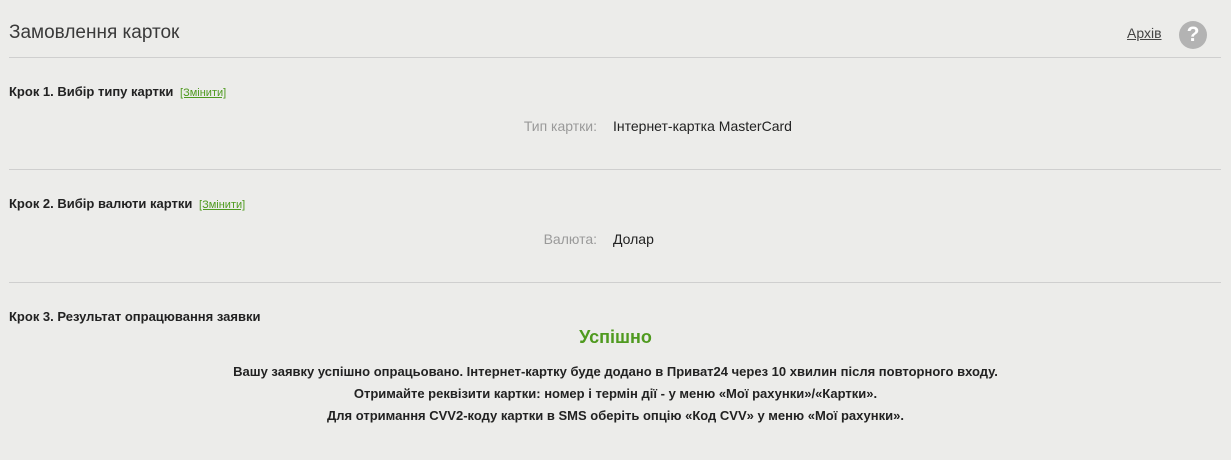 The width and height of the screenshot is (1231, 460). What do you see at coordinates (94, 32) in the screenshot?
I see `page-title: Замовлення карток` at bounding box center [94, 32].